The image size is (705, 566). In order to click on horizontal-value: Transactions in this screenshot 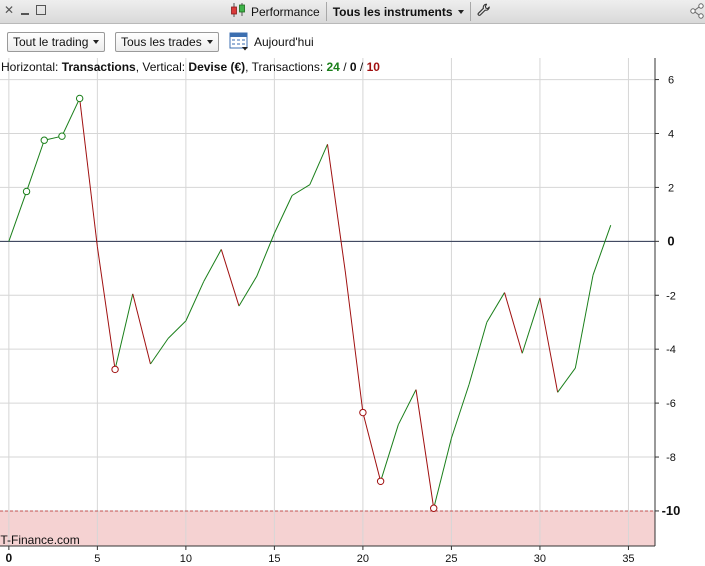, I will do `click(99, 67)`.